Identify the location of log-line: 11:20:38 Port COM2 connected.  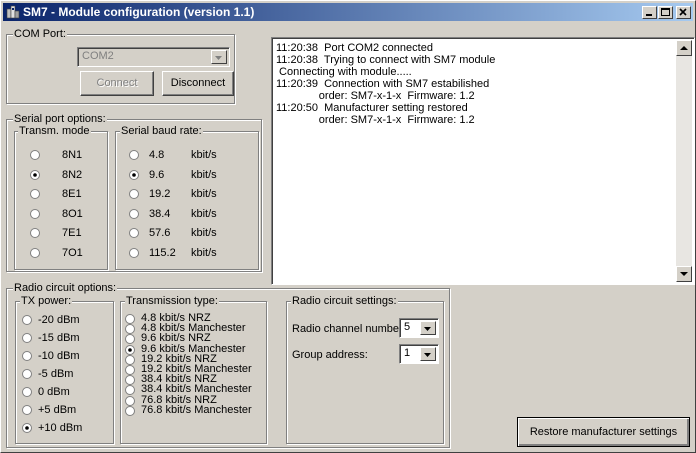
(354, 48).